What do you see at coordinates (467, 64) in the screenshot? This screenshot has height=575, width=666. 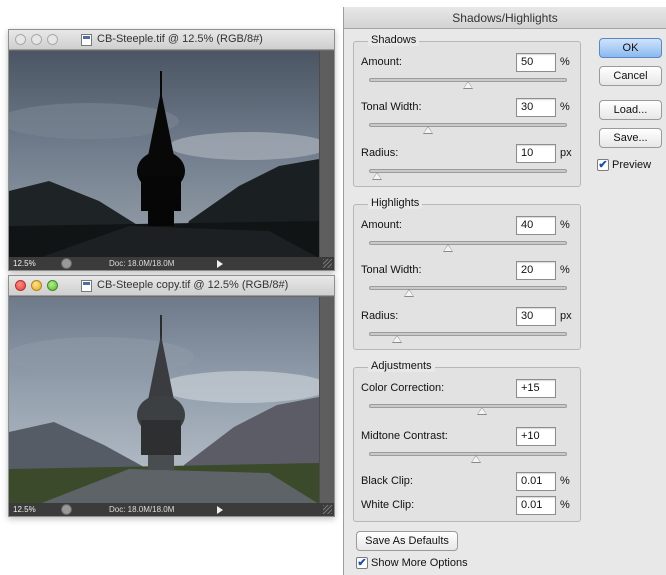 I see `shadows-amount-row: Amount: 50 %` at bounding box center [467, 64].